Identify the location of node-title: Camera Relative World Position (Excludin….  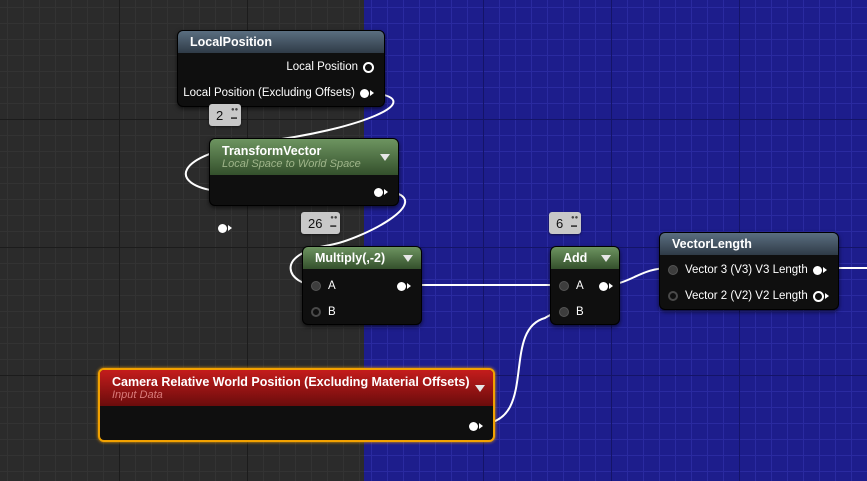
(291, 382).